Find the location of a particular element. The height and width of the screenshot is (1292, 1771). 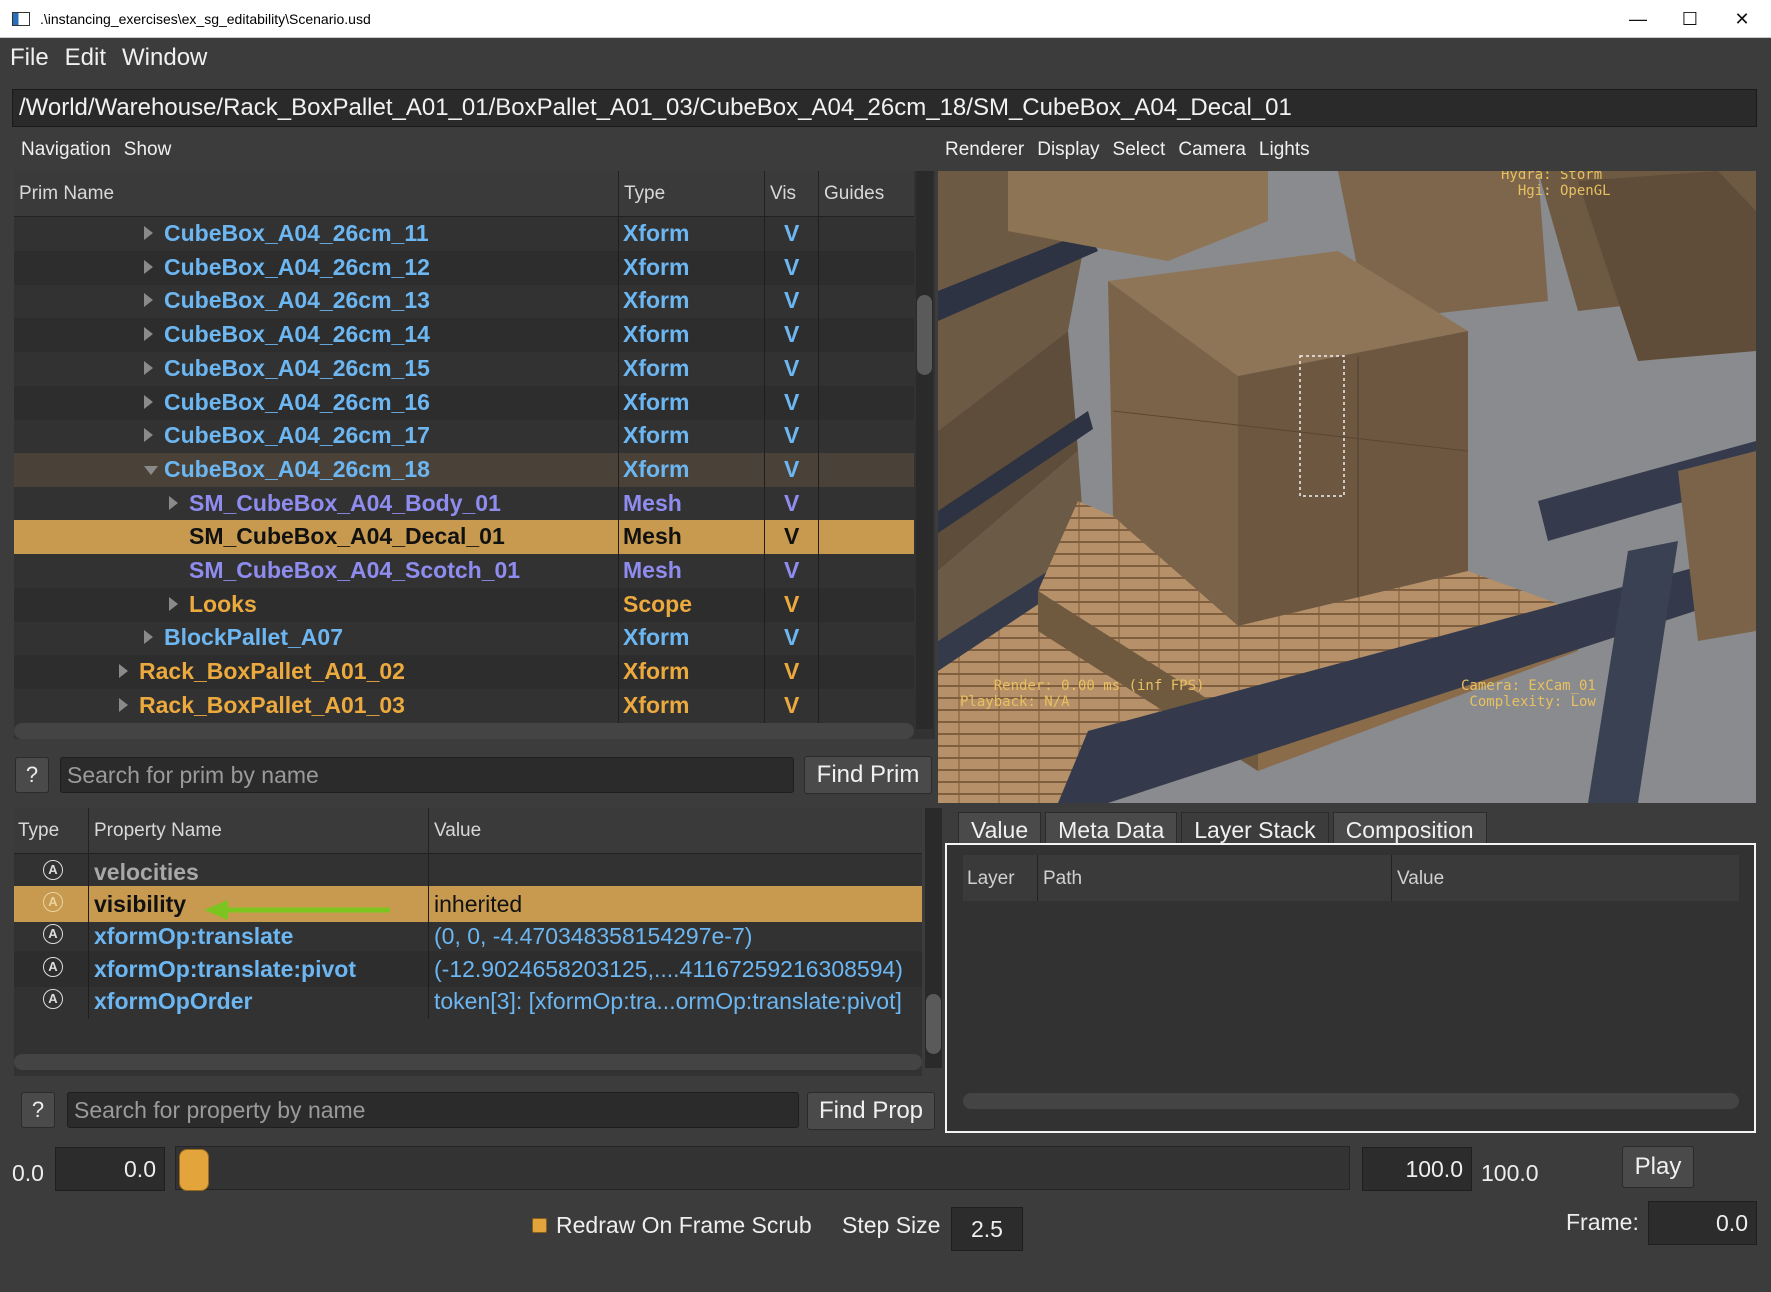

property-vscrollbar is located at coordinates (933, 938).